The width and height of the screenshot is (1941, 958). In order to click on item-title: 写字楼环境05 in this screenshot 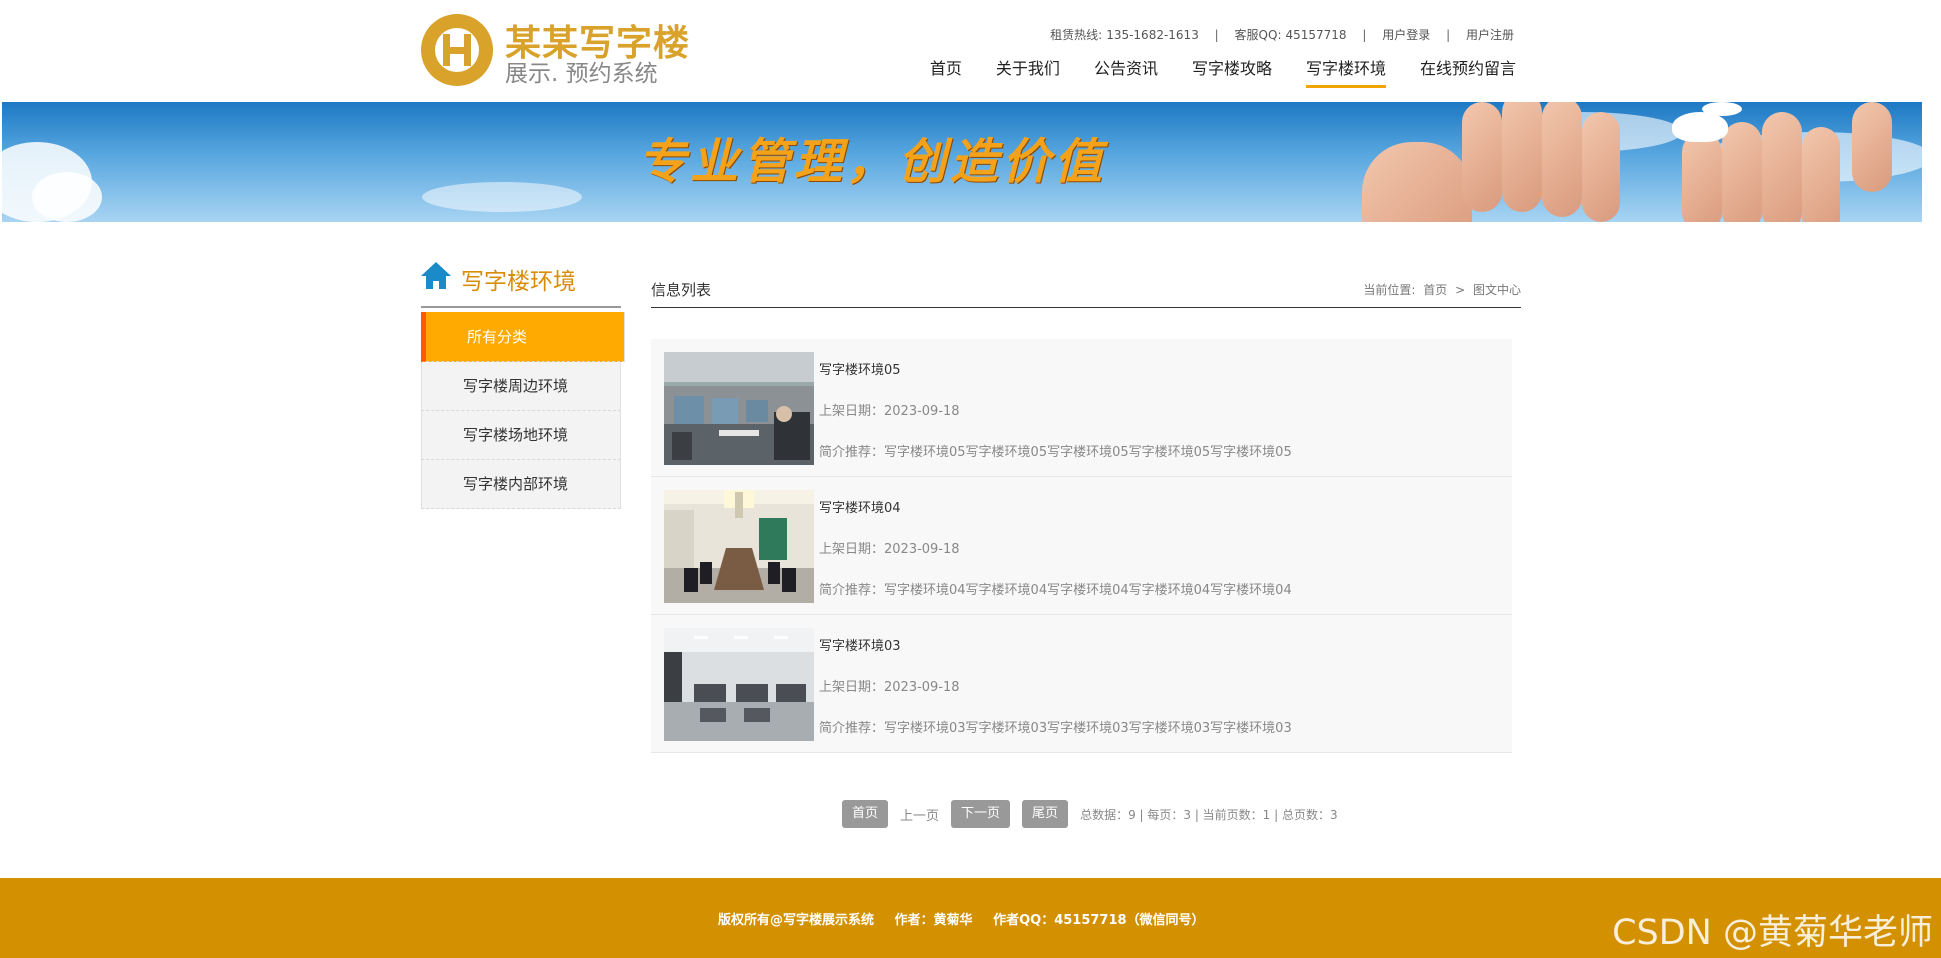, I will do `click(860, 368)`.